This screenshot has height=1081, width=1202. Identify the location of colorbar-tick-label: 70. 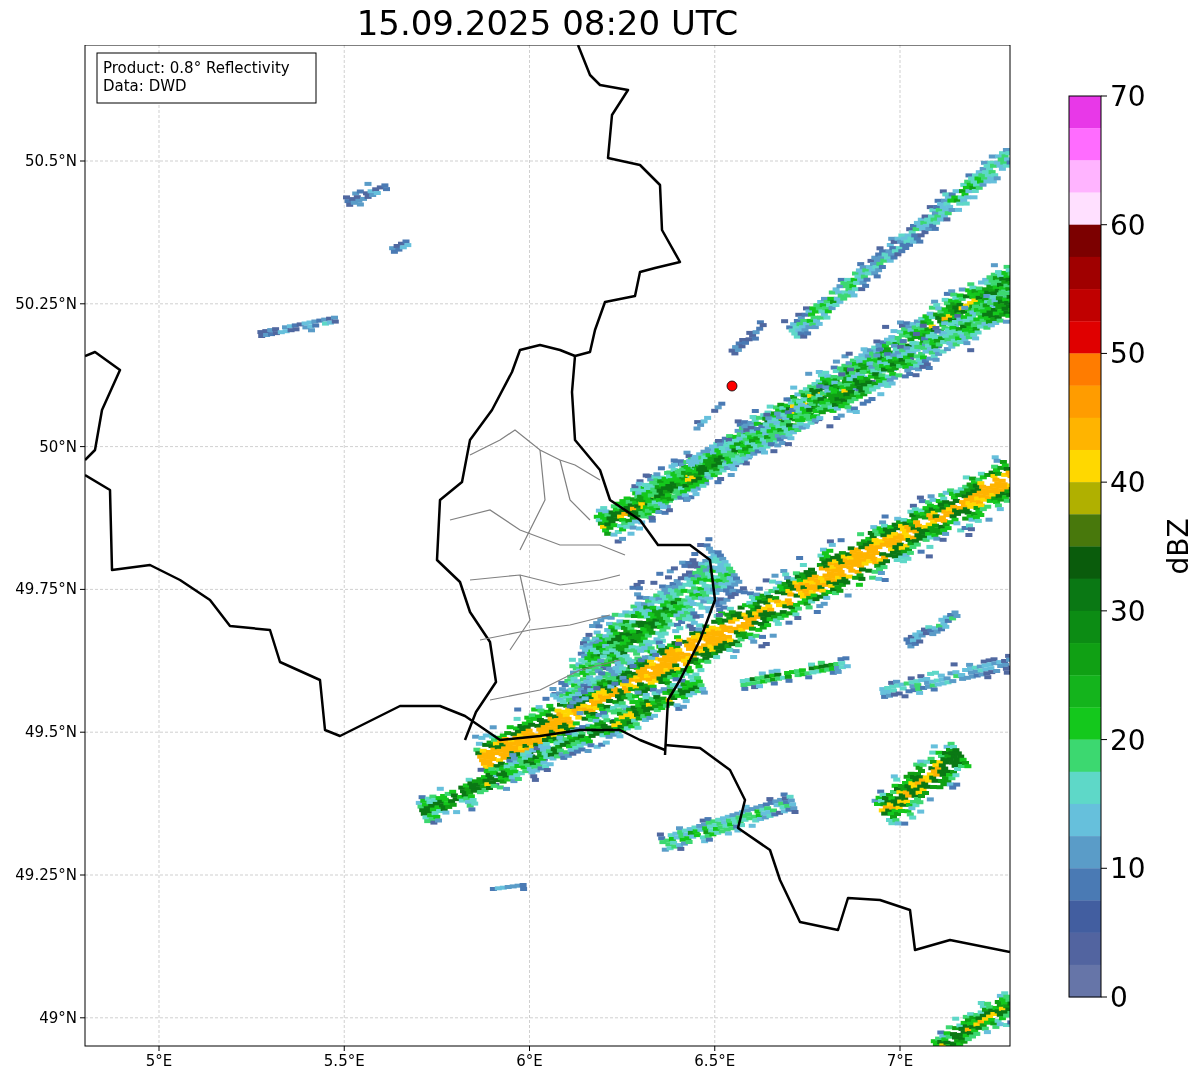
(1128, 96).